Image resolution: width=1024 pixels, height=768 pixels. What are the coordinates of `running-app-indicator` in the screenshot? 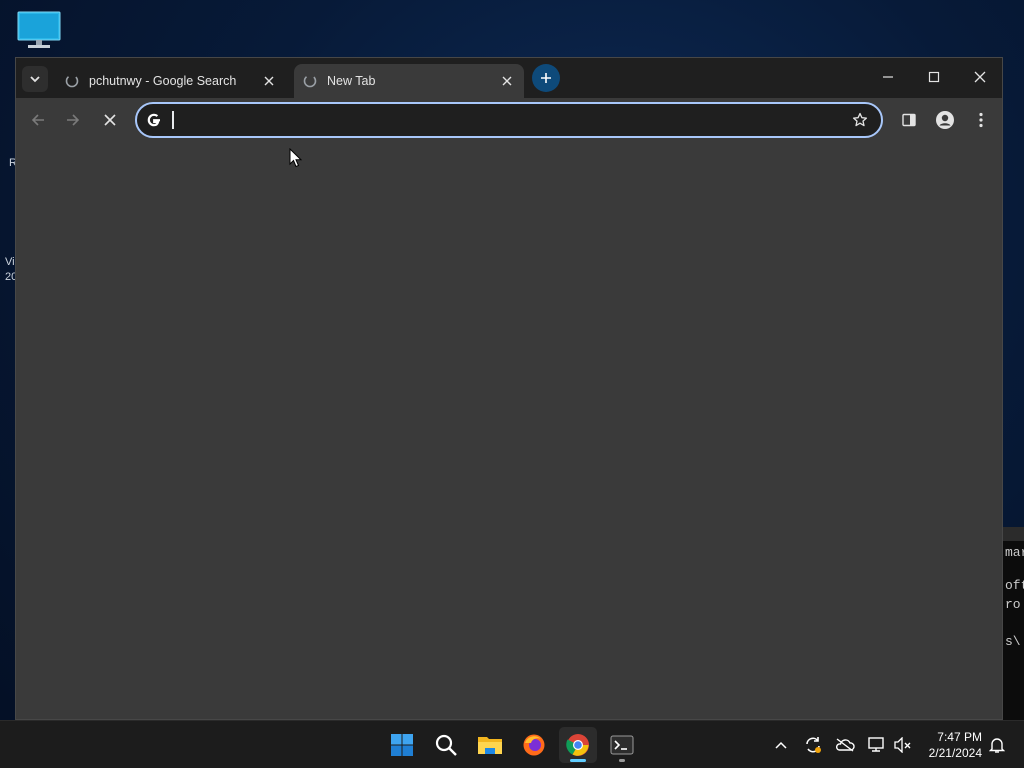 It's located at (622, 760).